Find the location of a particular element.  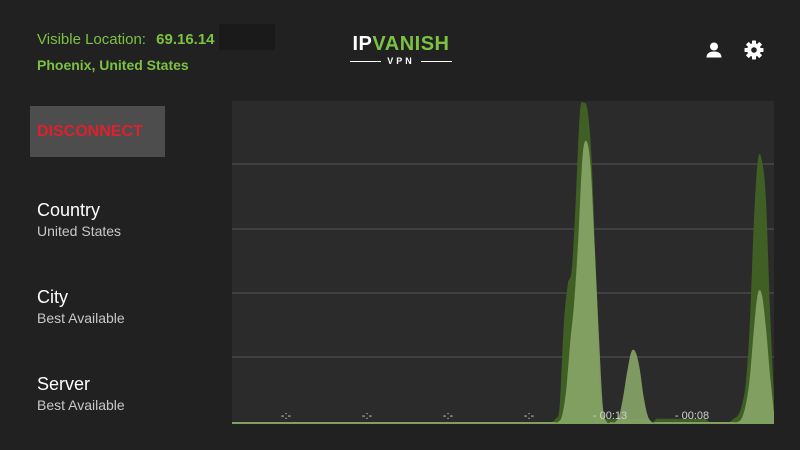

gear-icon is located at coordinates (754, 50).